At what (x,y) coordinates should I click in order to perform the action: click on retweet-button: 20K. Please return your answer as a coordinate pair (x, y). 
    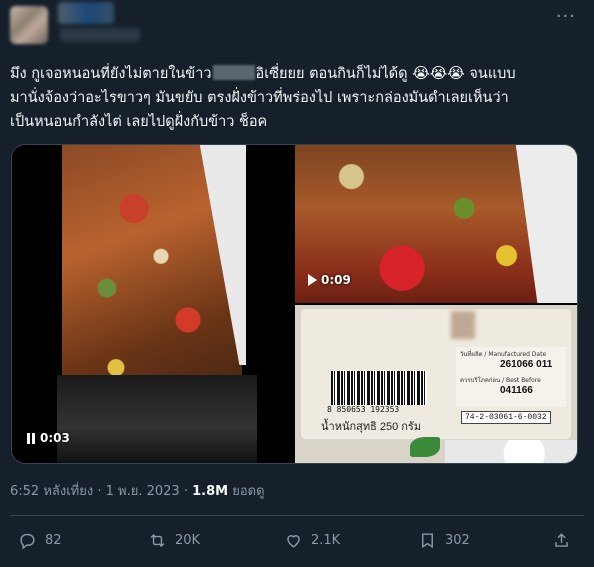
    Looking at the image, I should click on (174, 540).